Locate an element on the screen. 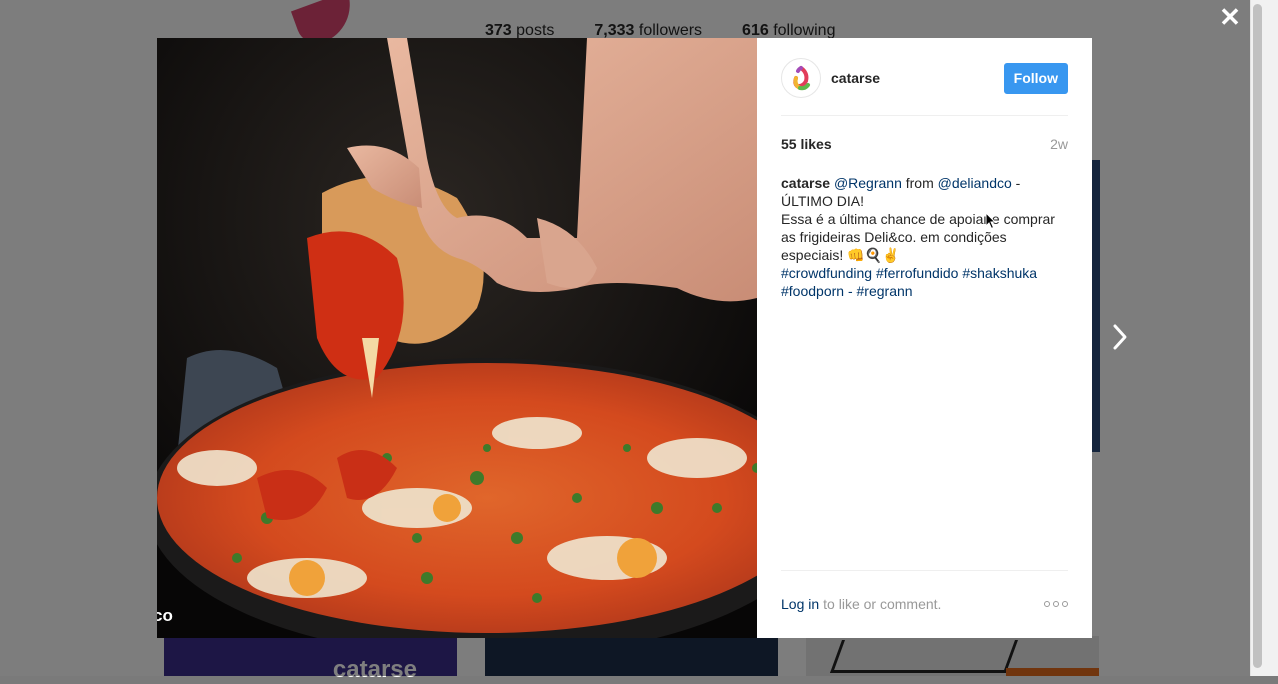  username-link: catarse is located at coordinates (855, 78).